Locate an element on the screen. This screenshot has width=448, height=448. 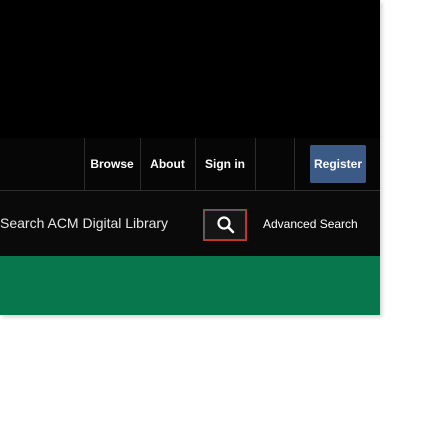
nav-item-sign-in: Sign in is located at coordinates (225, 164).